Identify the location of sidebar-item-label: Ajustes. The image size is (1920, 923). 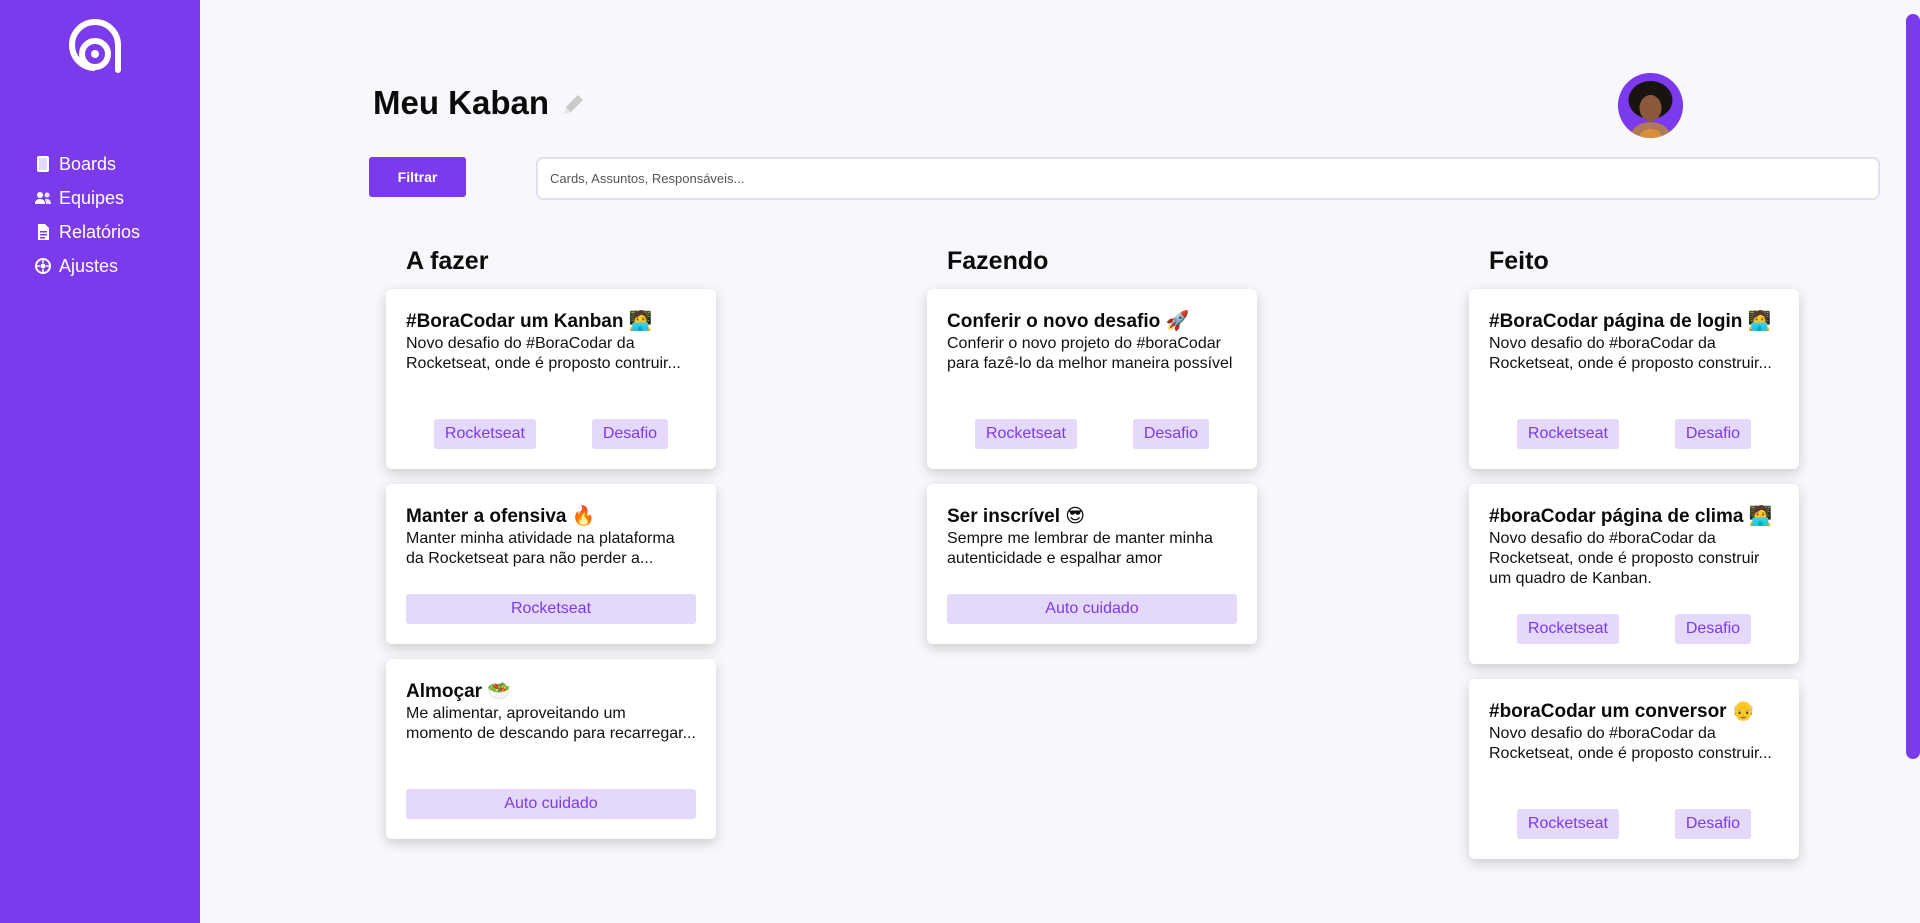
(89, 265).